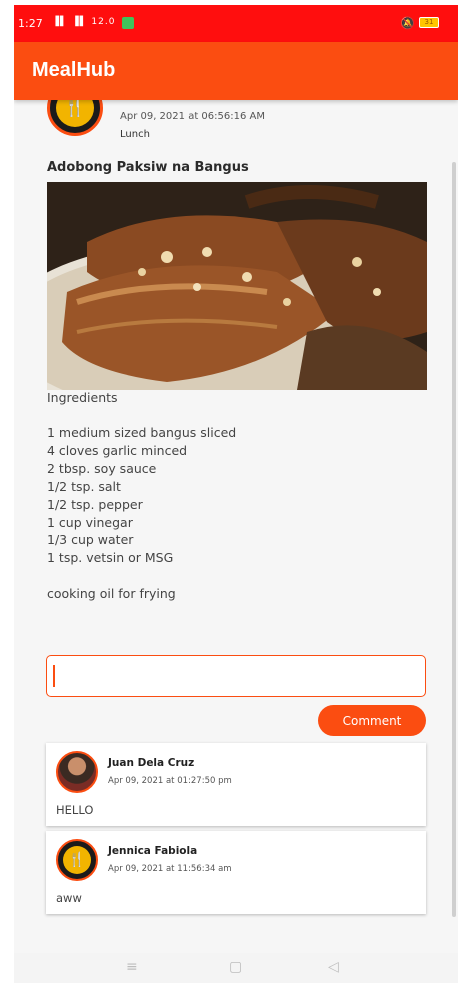 The image size is (458, 983). I want to click on app-title: MealHub, so click(74, 70).